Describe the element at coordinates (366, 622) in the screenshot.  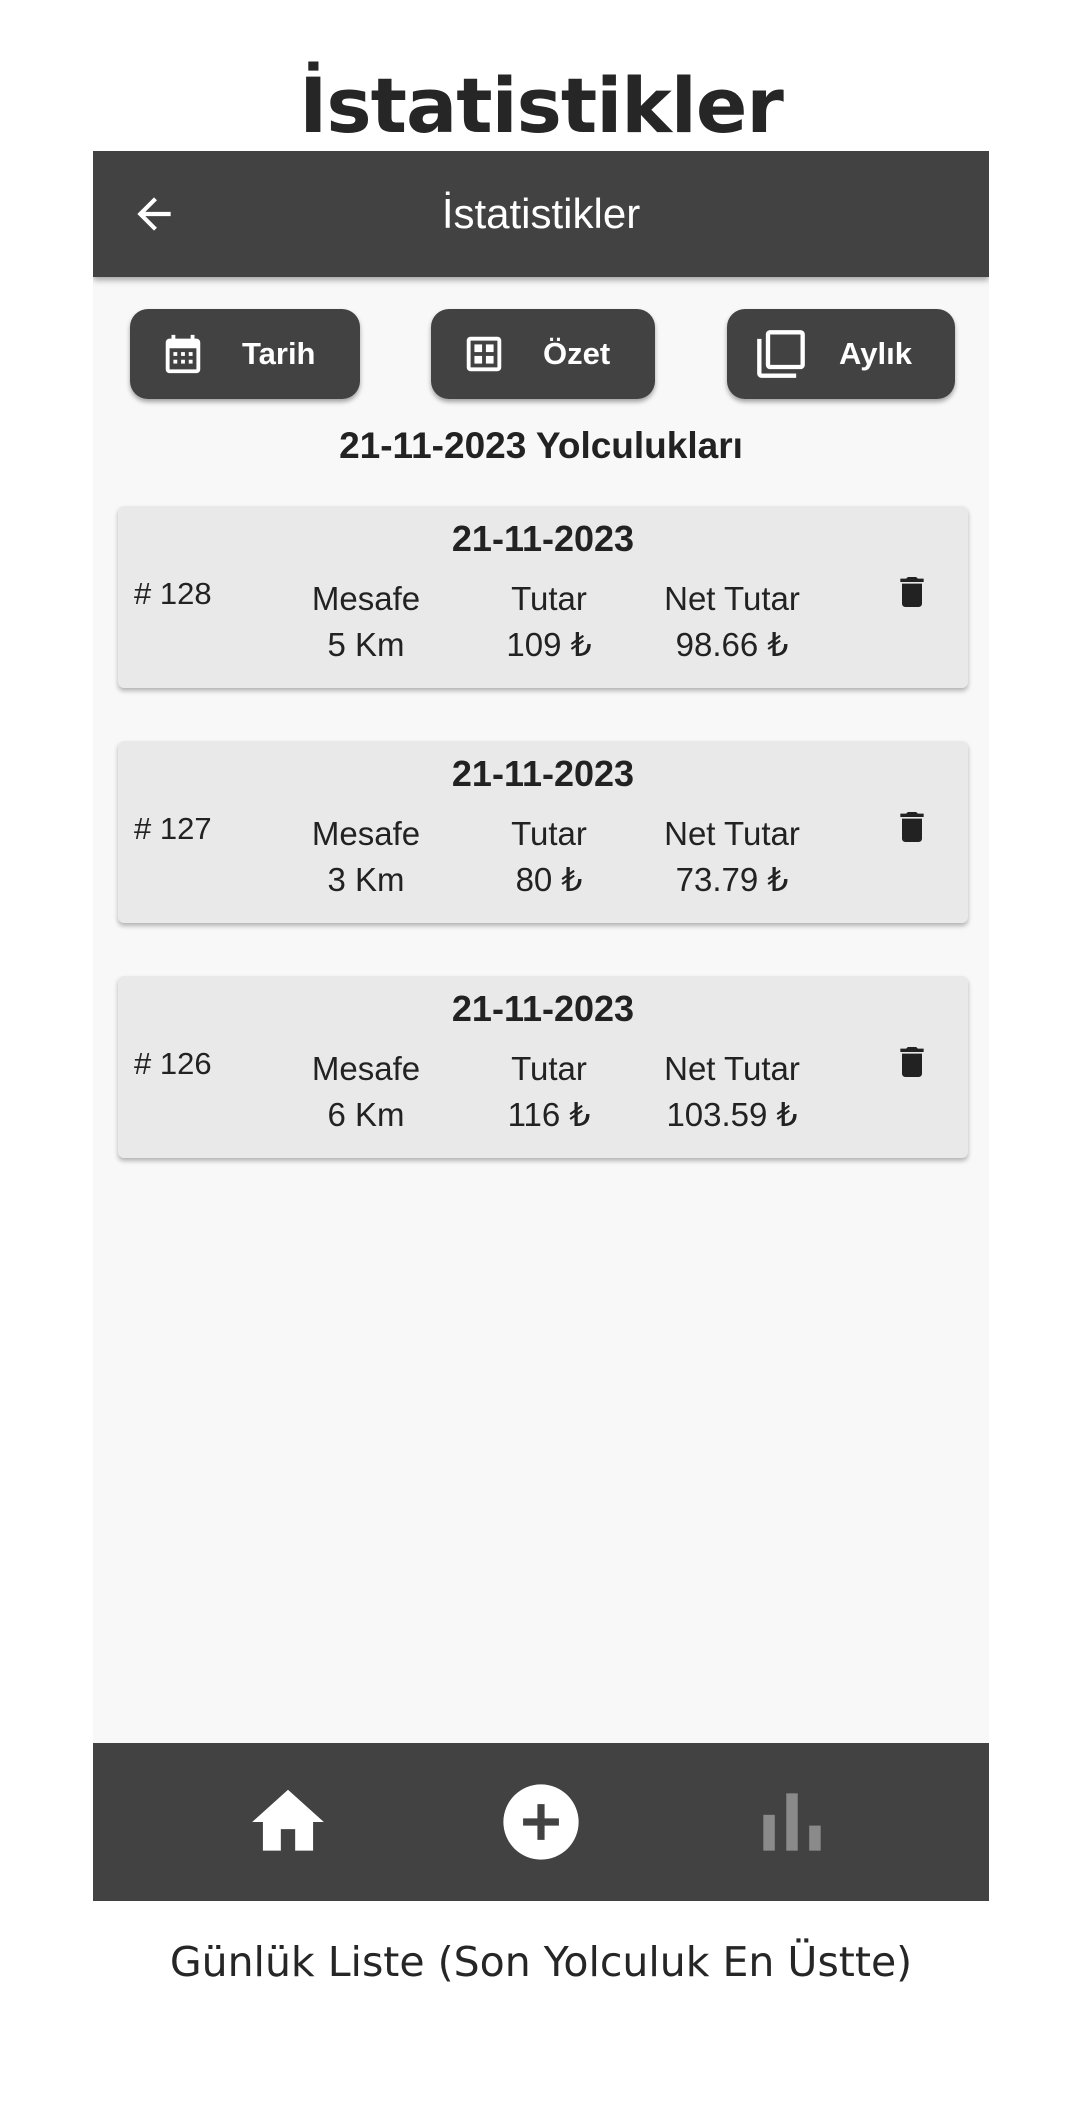
I see `distance-column: Mesafe 5 Km` at that location.